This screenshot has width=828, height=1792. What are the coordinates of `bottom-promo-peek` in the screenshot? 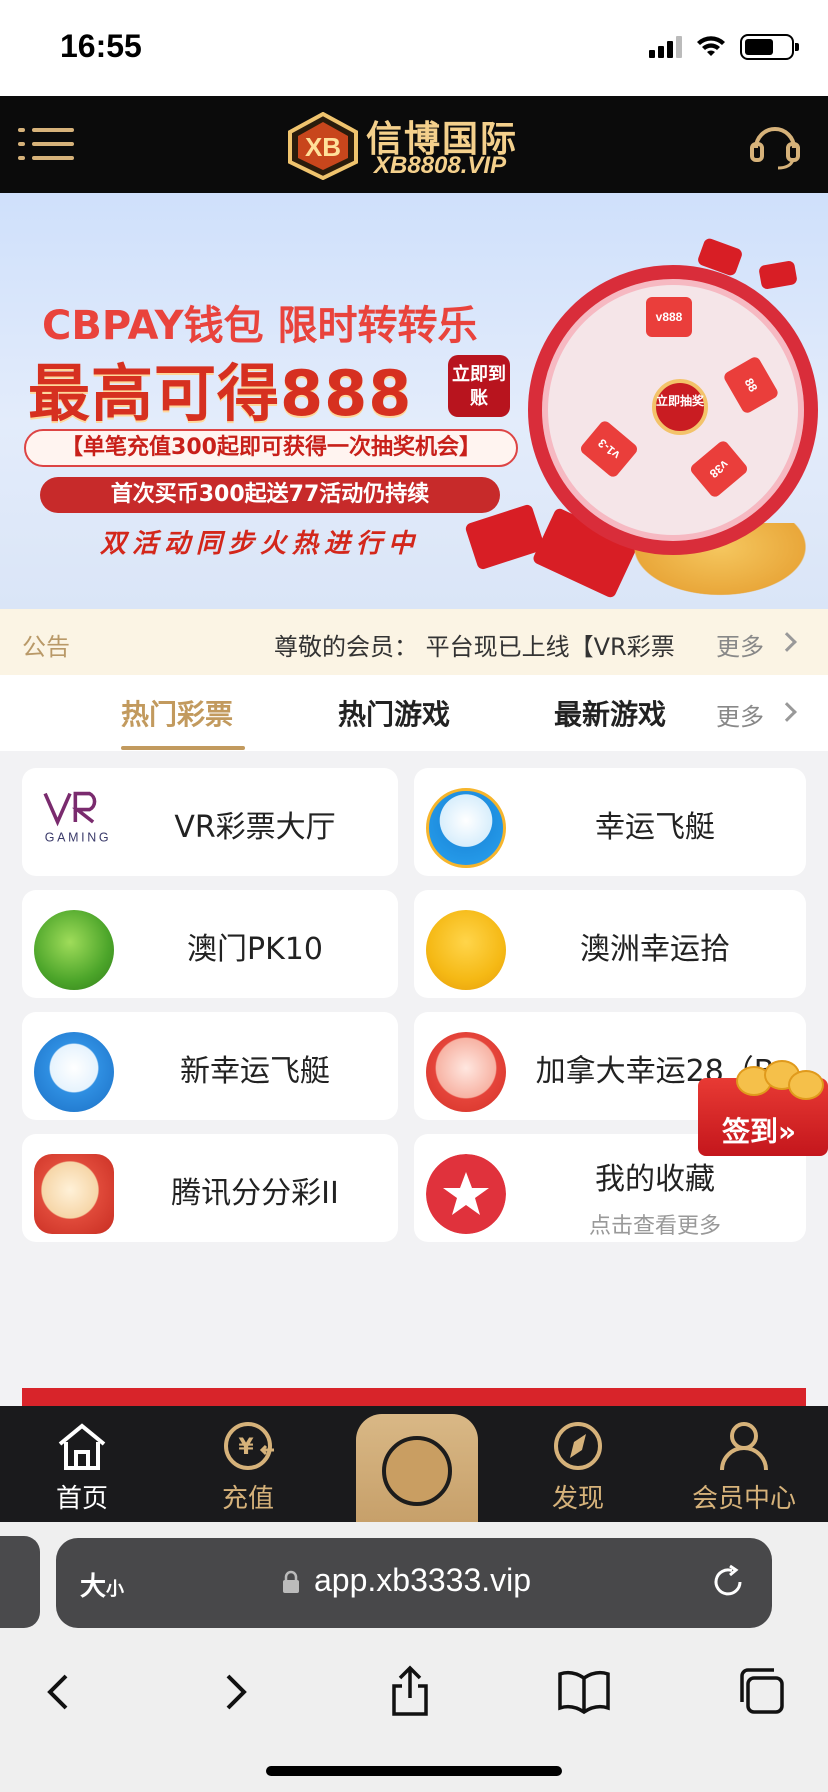 It's located at (414, 1398).